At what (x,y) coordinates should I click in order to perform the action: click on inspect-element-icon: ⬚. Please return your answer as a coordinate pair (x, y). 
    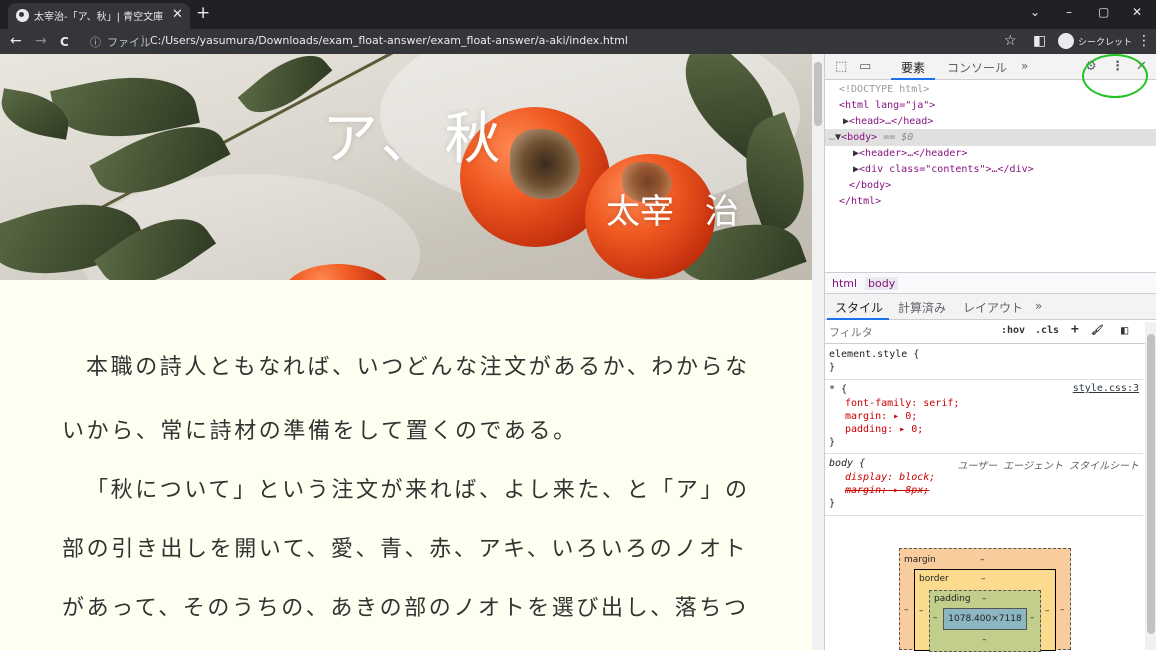
    Looking at the image, I should click on (841, 66).